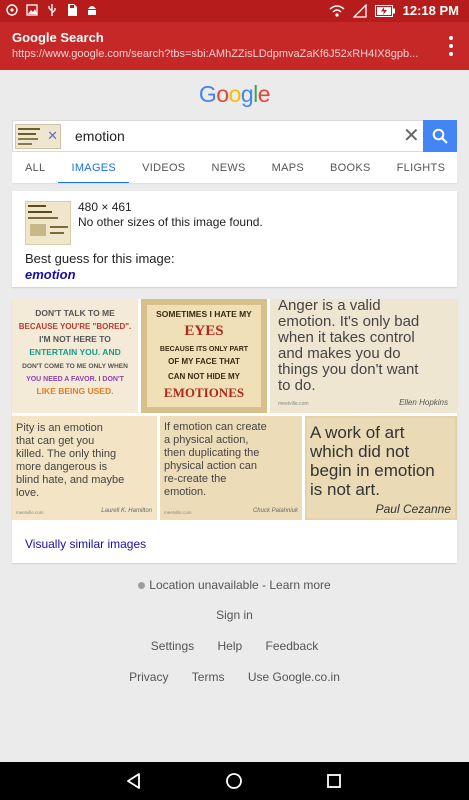  Describe the element at coordinates (27, 493) in the screenshot. I see `image-text: love.` at that location.